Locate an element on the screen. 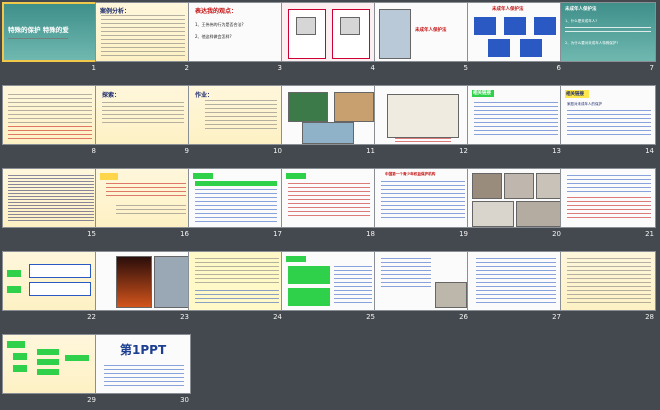 This screenshot has height=410, width=660. slide-thumb-18: 18 is located at coordinates (329, 204).